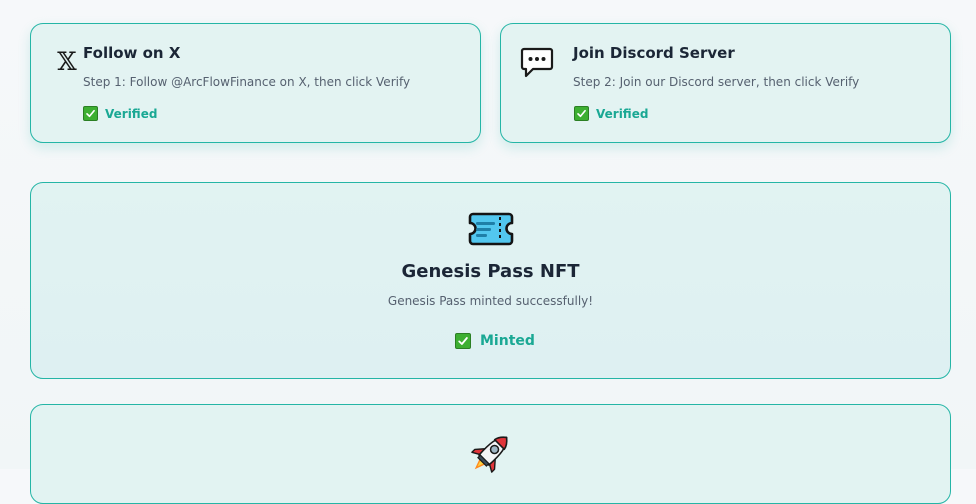 This screenshot has width=976, height=504. I want to click on rocket-icon, so click(491, 453).